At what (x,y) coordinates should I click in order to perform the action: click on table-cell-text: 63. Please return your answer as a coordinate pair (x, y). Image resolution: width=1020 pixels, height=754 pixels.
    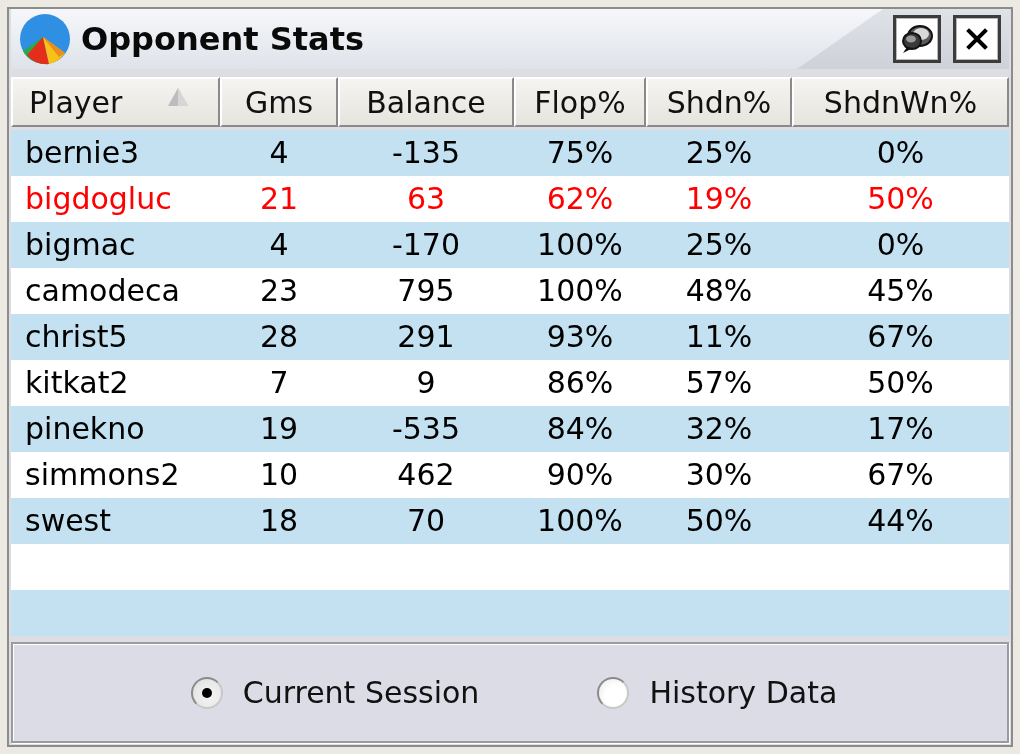
    Looking at the image, I should click on (426, 199).